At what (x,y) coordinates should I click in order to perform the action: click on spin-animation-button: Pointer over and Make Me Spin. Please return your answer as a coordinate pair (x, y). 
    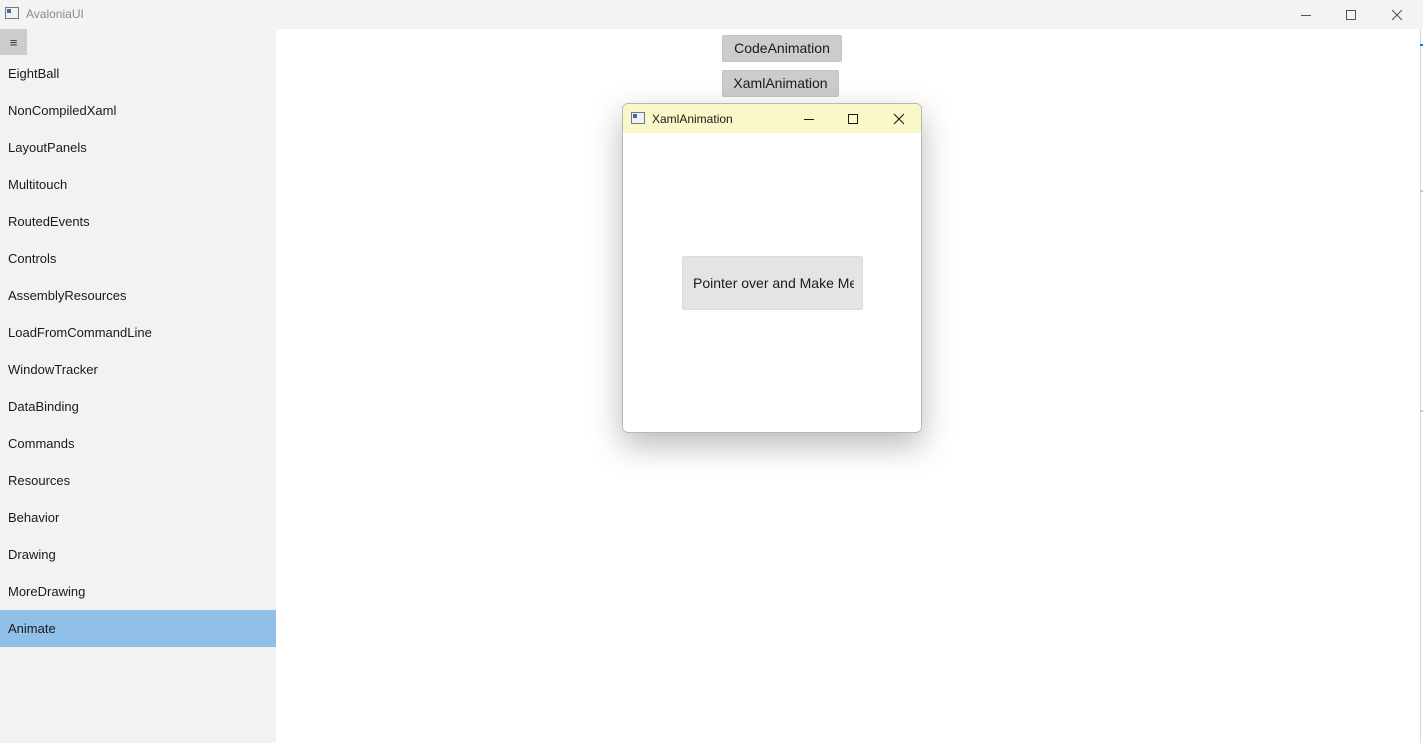
    Looking at the image, I should click on (772, 283).